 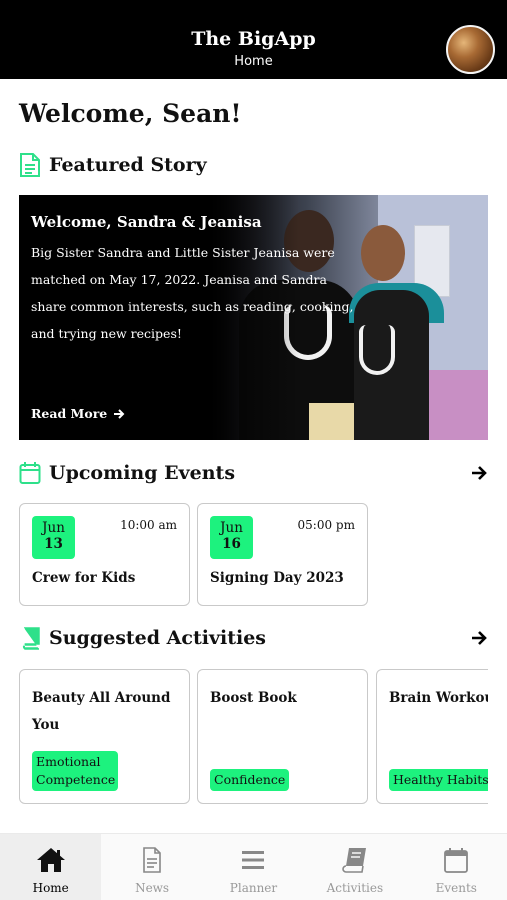 I want to click on nav-item-home: Home, so click(x=51, y=867).